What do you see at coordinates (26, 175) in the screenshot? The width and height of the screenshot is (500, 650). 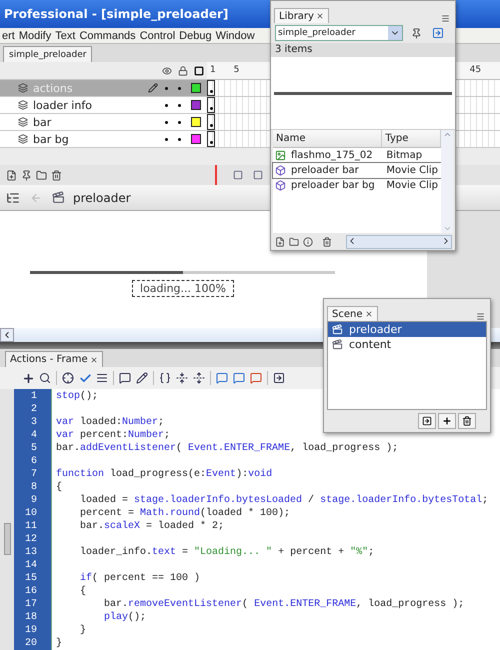 I see `guide-icon` at bounding box center [26, 175].